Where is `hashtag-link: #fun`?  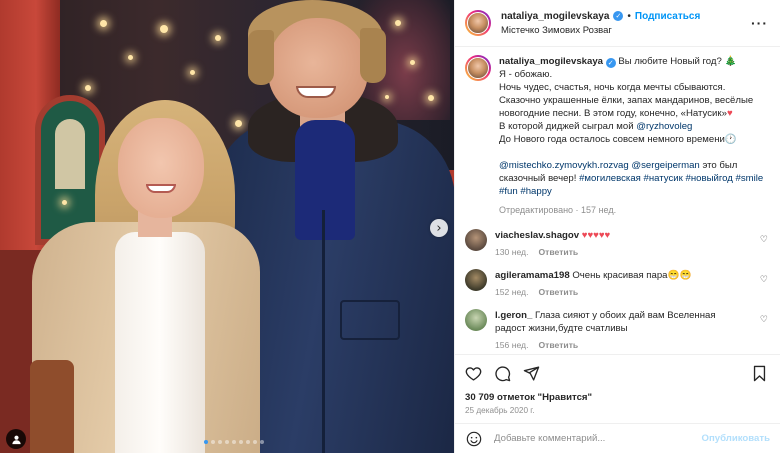 hashtag-link: #fun is located at coordinates (508, 191).